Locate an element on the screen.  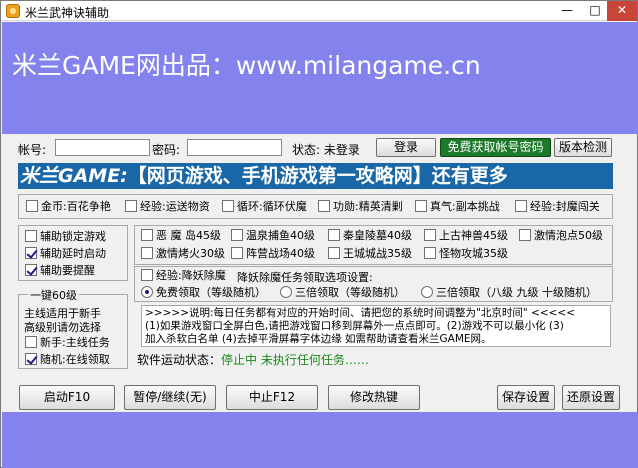
check-dungeon-1: 恶 魔 岛45级 is located at coordinates (181, 236).